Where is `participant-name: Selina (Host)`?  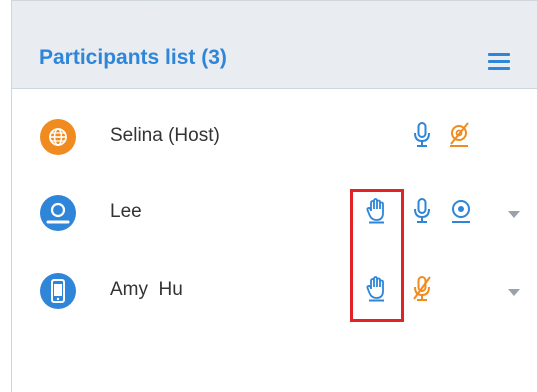
participant-name: Selina (Host) is located at coordinates (165, 135).